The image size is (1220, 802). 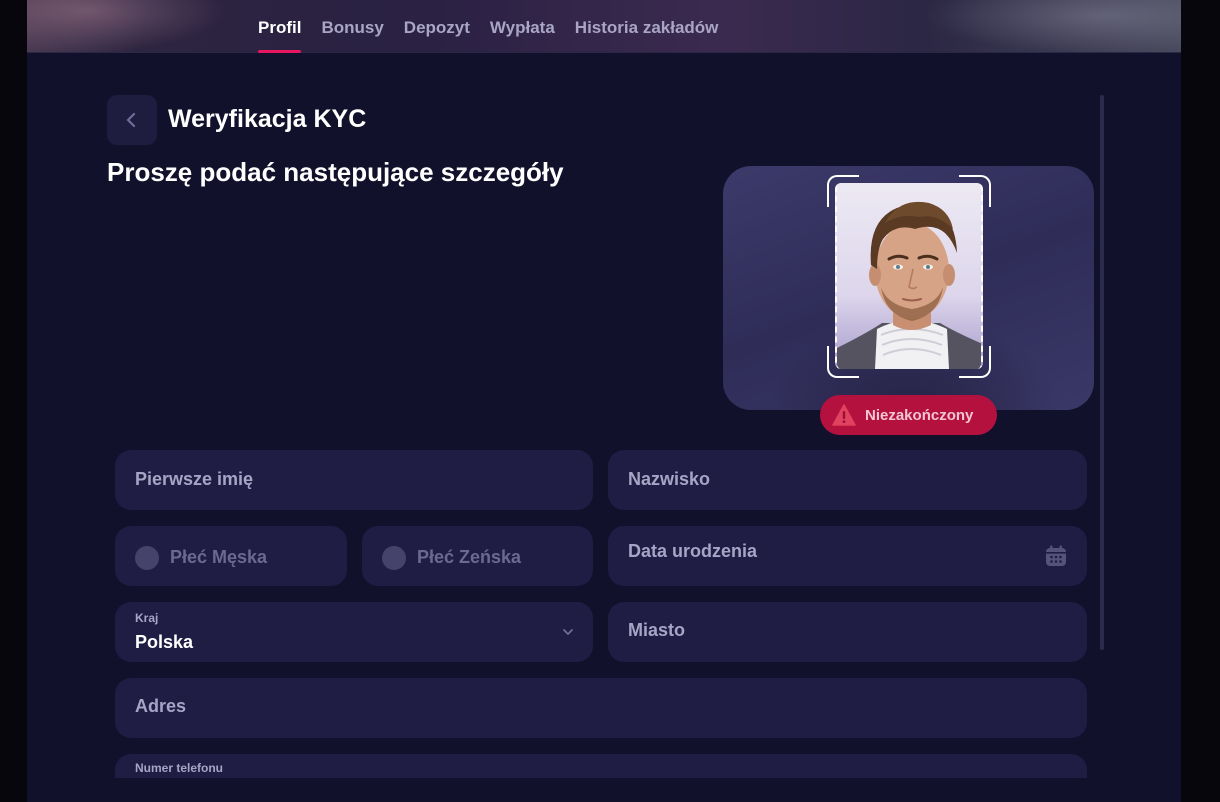 I want to click on verification-status-badge: Niezakończony, so click(x=908, y=415).